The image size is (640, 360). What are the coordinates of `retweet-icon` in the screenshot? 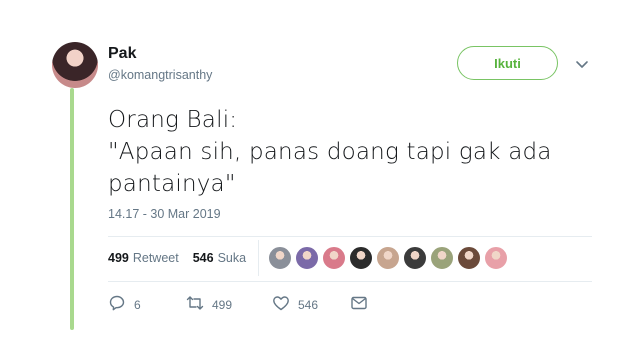 It's located at (195, 304).